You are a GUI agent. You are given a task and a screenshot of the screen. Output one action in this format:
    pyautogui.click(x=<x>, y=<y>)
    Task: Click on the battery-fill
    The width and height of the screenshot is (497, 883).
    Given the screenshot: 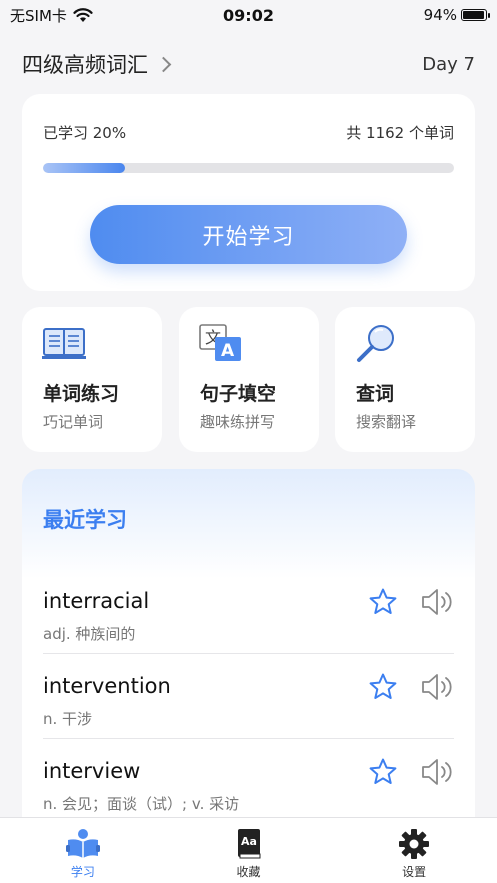 What is the action you would take?
    pyautogui.click(x=473, y=15)
    